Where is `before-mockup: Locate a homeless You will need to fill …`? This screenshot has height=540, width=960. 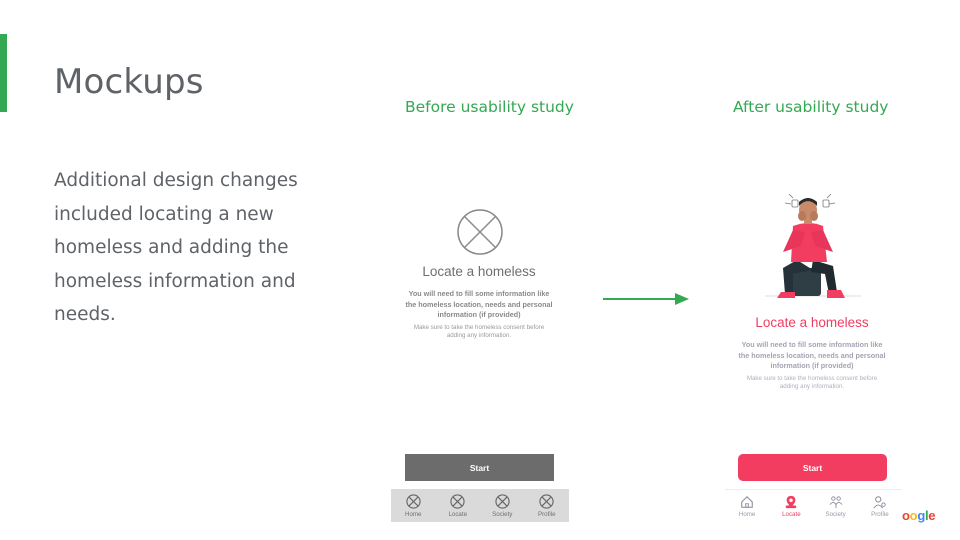 before-mockup: Locate a homeless You will need to fill … is located at coordinates (479, 302).